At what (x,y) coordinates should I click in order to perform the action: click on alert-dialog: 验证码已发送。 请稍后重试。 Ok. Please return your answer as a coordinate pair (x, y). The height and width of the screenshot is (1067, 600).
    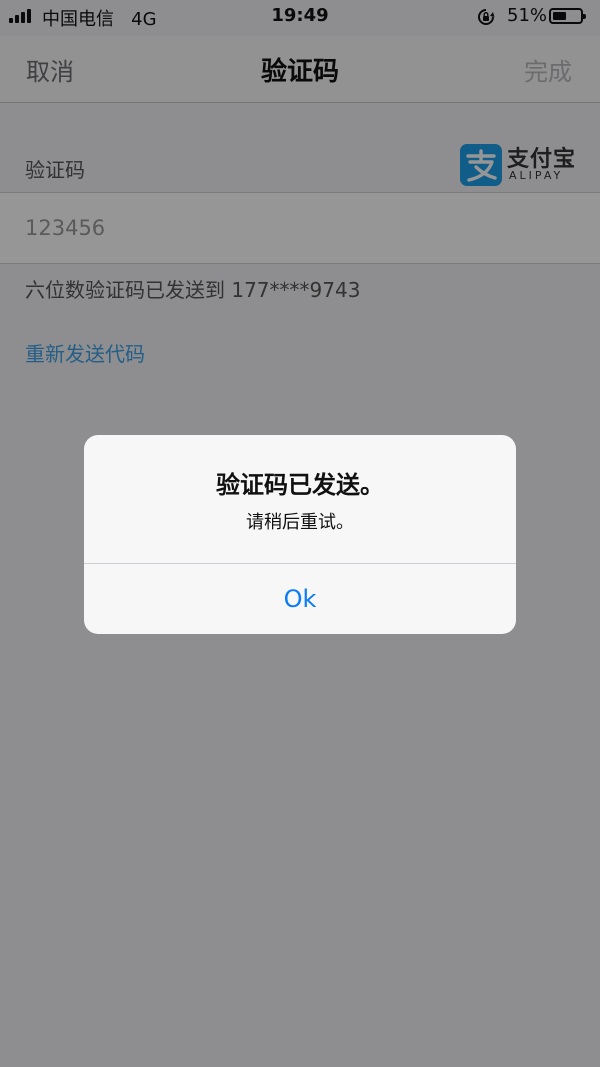
    Looking at the image, I should click on (300, 534).